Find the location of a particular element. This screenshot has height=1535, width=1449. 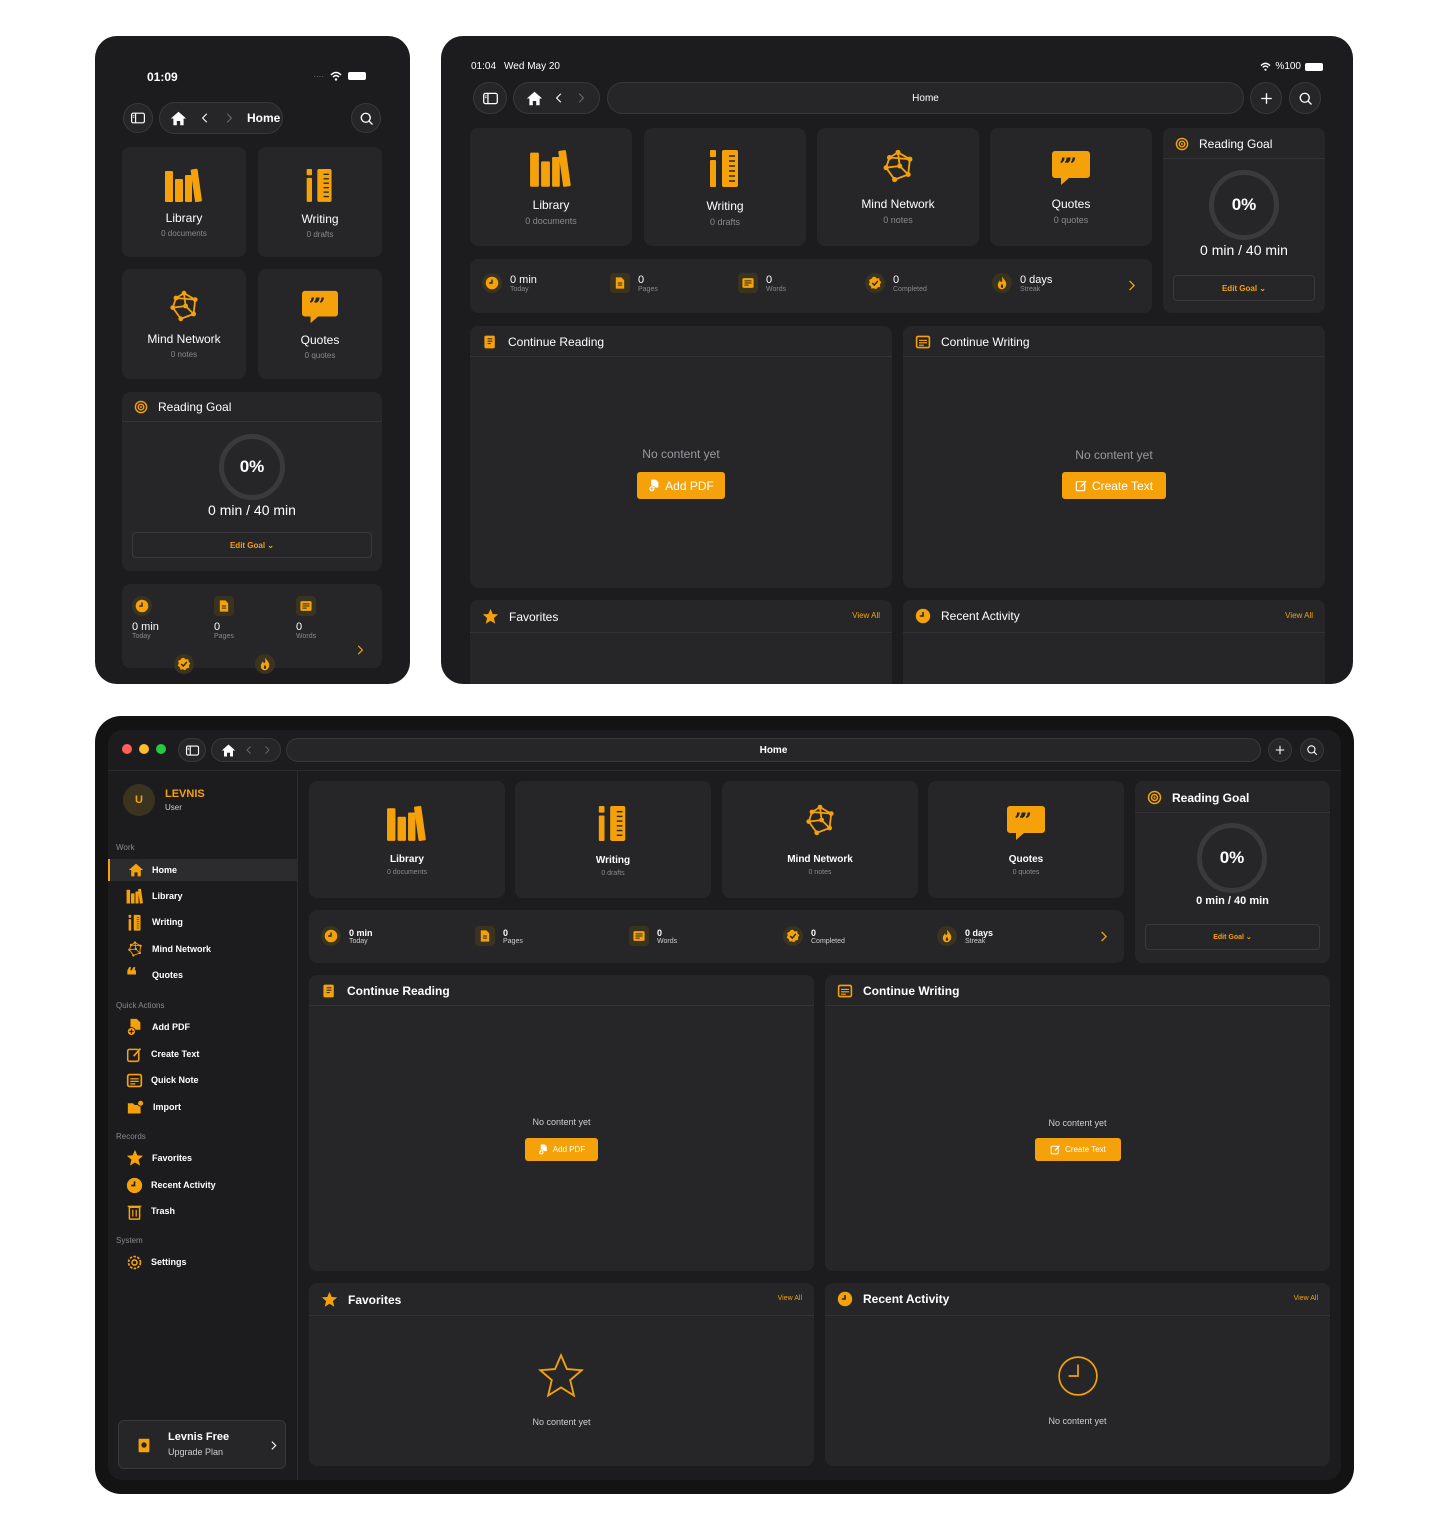

section-title: Continue Writing is located at coordinates (911, 991).